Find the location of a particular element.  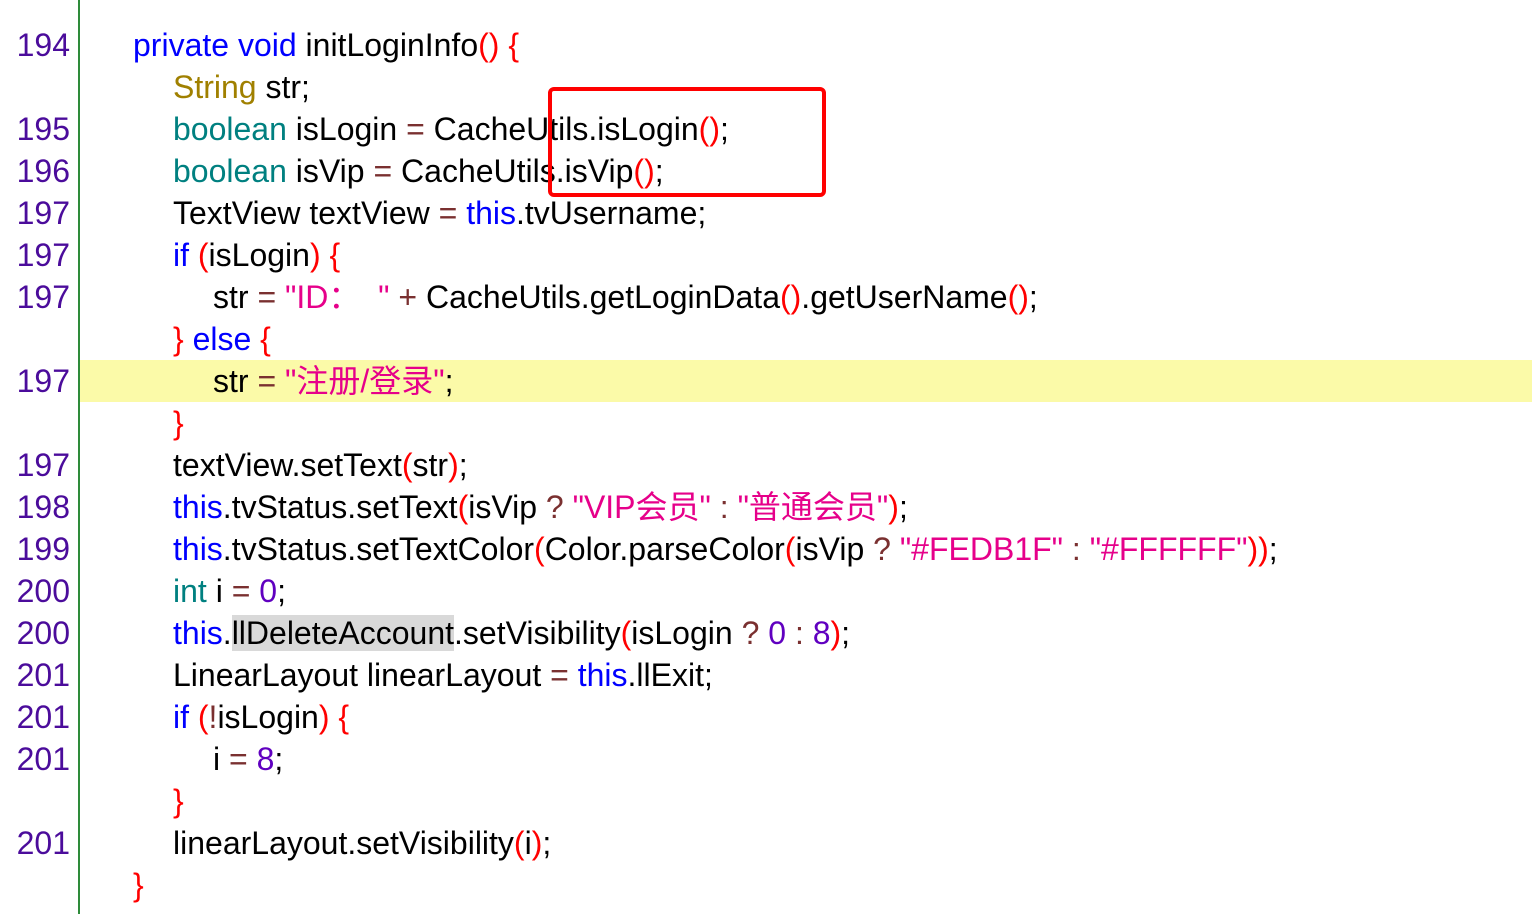

code-token: 8 is located at coordinates (265, 759).